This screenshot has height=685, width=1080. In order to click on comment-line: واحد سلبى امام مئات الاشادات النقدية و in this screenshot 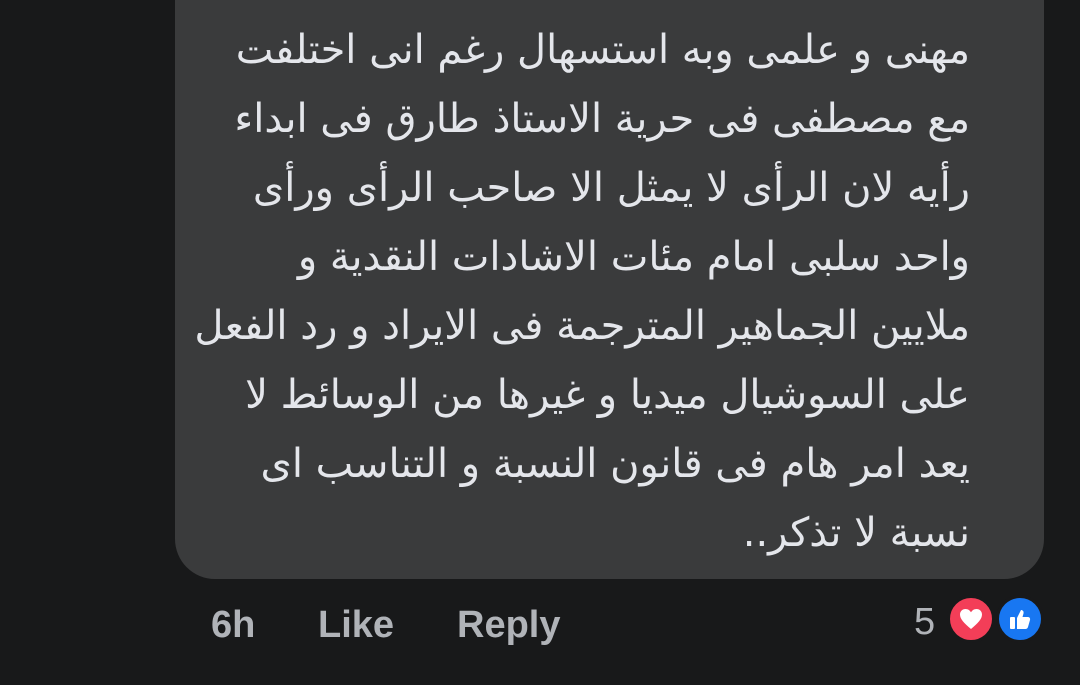, I will do `click(633, 257)`.